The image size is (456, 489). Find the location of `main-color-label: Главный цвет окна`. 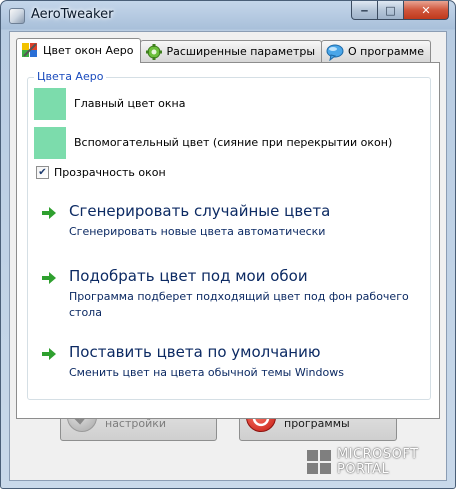

main-color-label: Главный цвет окна is located at coordinates (130, 103).